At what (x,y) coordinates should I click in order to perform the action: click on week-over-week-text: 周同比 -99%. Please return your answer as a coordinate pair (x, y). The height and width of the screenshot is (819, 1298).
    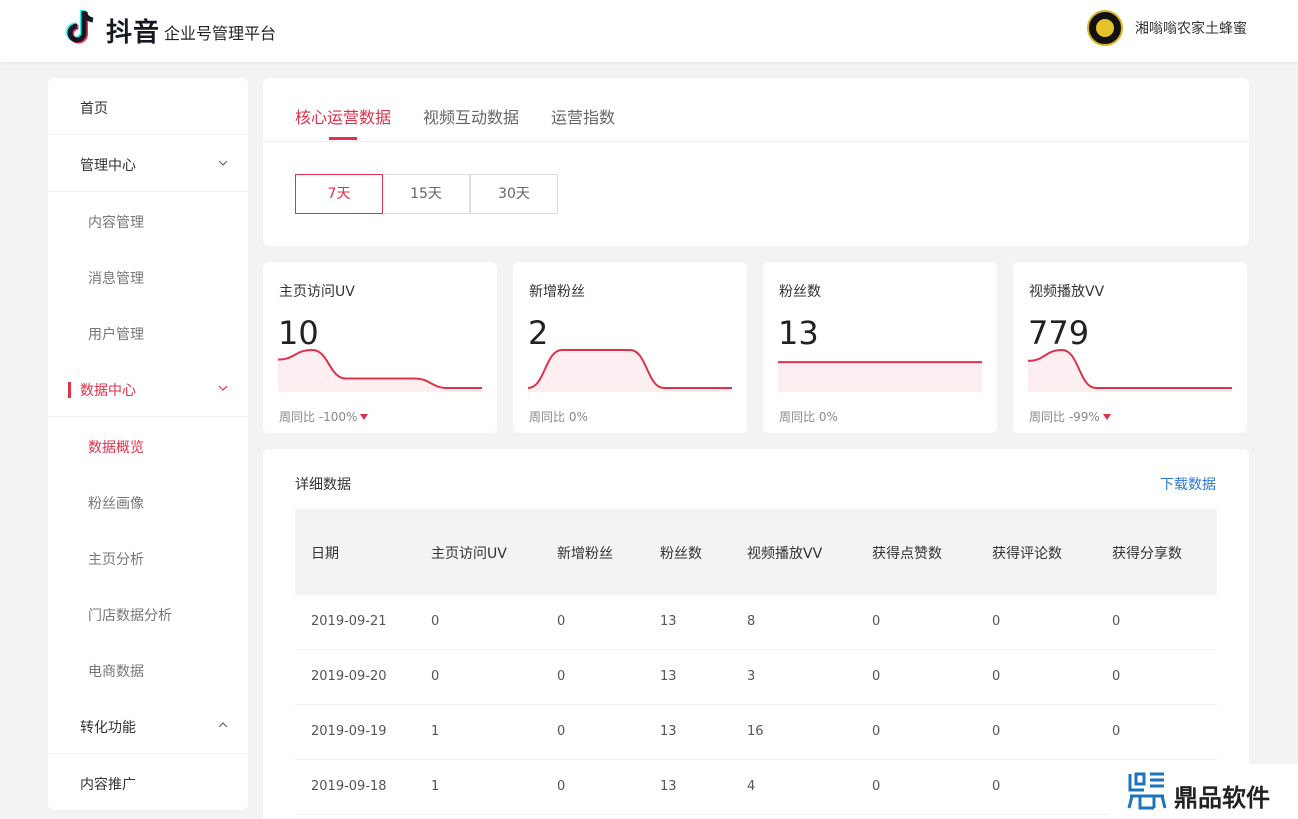
    Looking at the image, I should click on (1064, 417).